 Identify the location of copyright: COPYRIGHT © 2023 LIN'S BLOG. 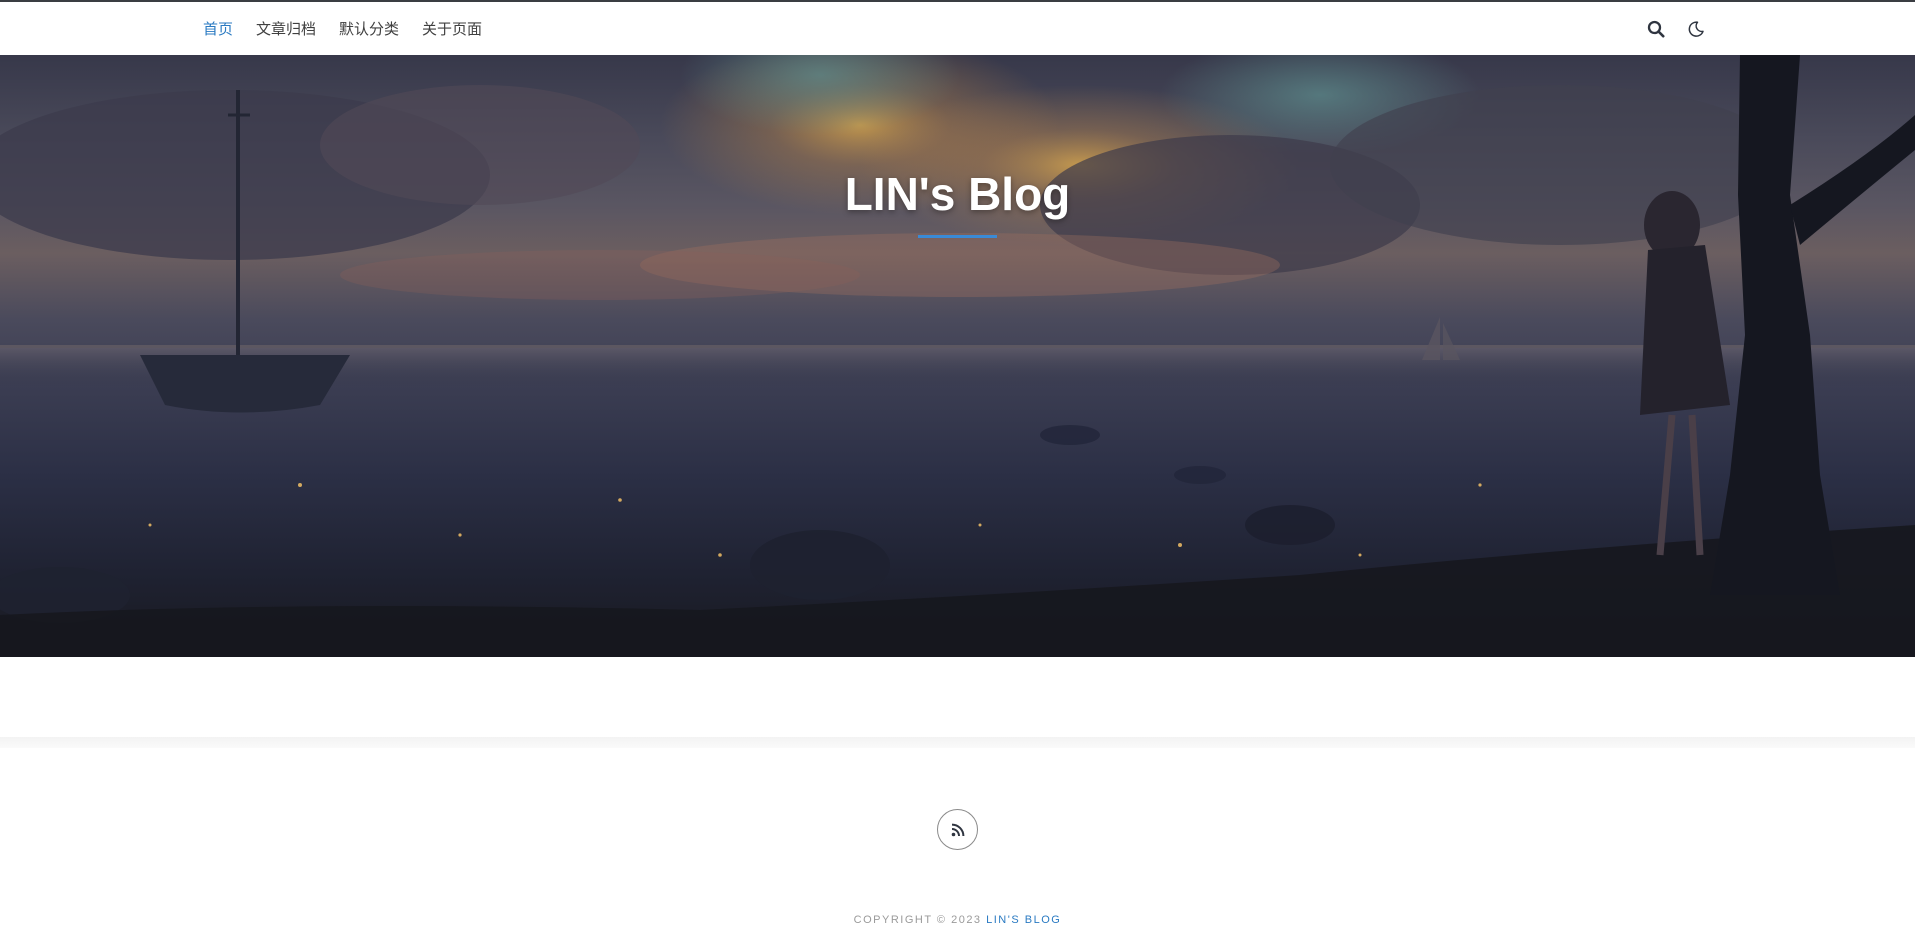
(957, 920).